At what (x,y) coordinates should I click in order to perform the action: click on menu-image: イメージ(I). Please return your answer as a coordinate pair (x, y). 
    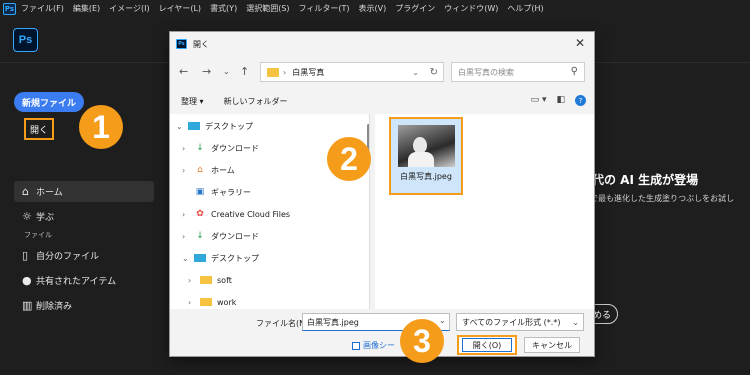
    Looking at the image, I should click on (129, 8).